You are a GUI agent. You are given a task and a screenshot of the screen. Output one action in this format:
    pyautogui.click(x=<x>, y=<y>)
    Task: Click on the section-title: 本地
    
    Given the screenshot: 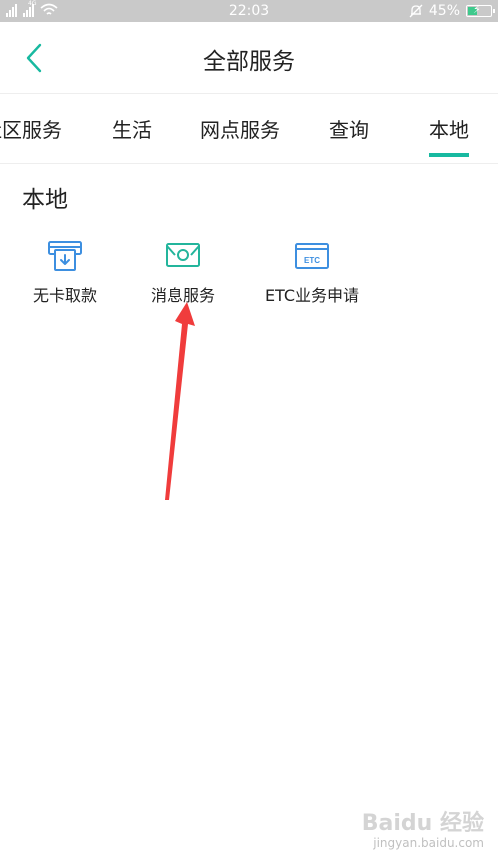 What is the action you would take?
    pyautogui.click(x=45, y=200)
    